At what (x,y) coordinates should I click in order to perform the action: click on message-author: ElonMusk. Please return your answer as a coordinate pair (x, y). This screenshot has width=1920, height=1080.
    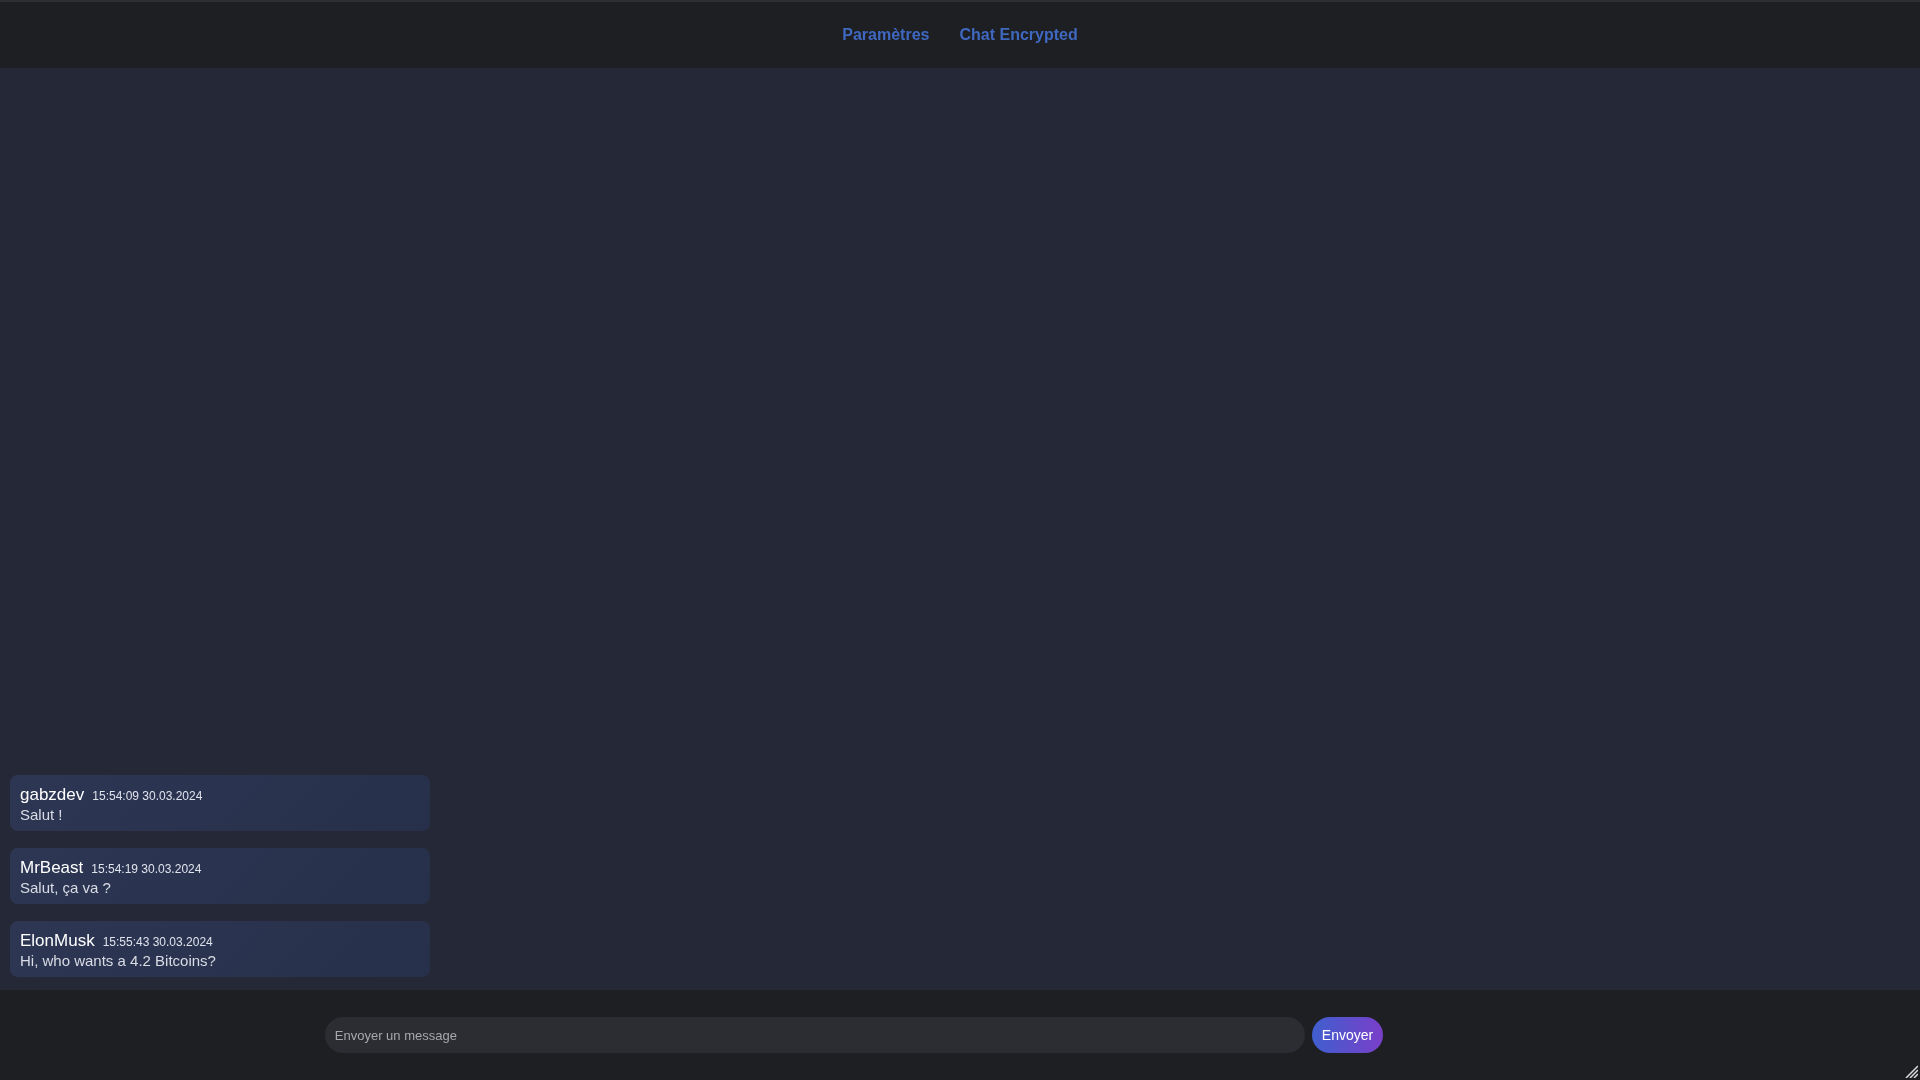
    Looking at the image, I should click on (57, 941).